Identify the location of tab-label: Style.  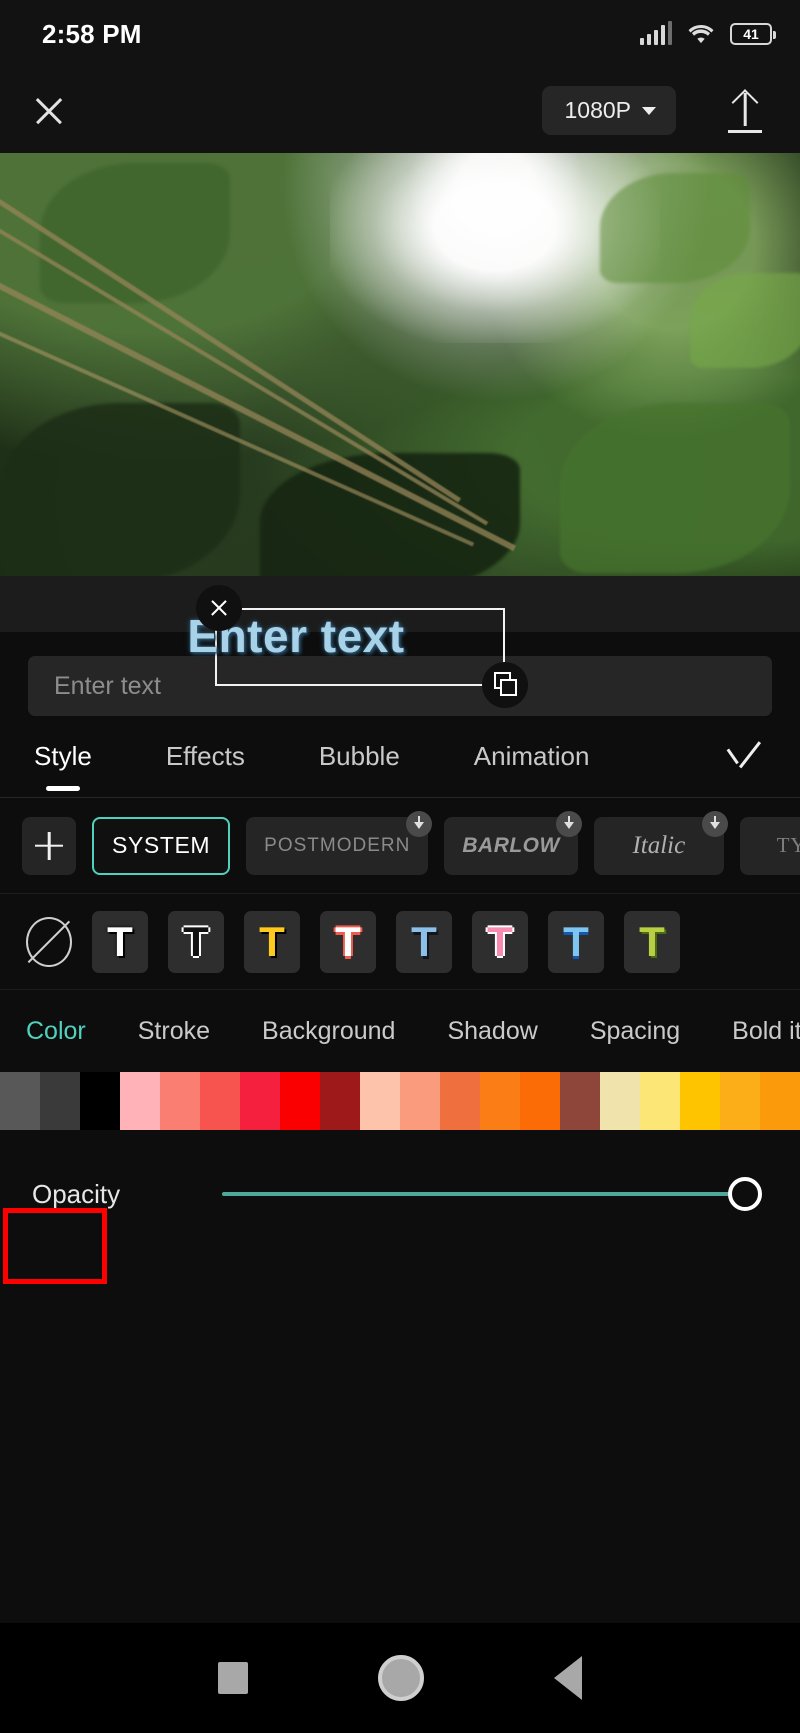
(63, 756).